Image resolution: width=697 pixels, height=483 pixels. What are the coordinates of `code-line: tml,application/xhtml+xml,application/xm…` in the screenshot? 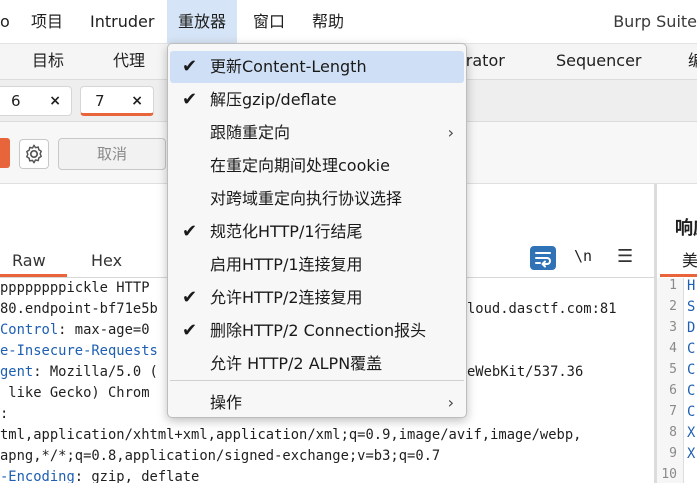 It's located at (291, 435).